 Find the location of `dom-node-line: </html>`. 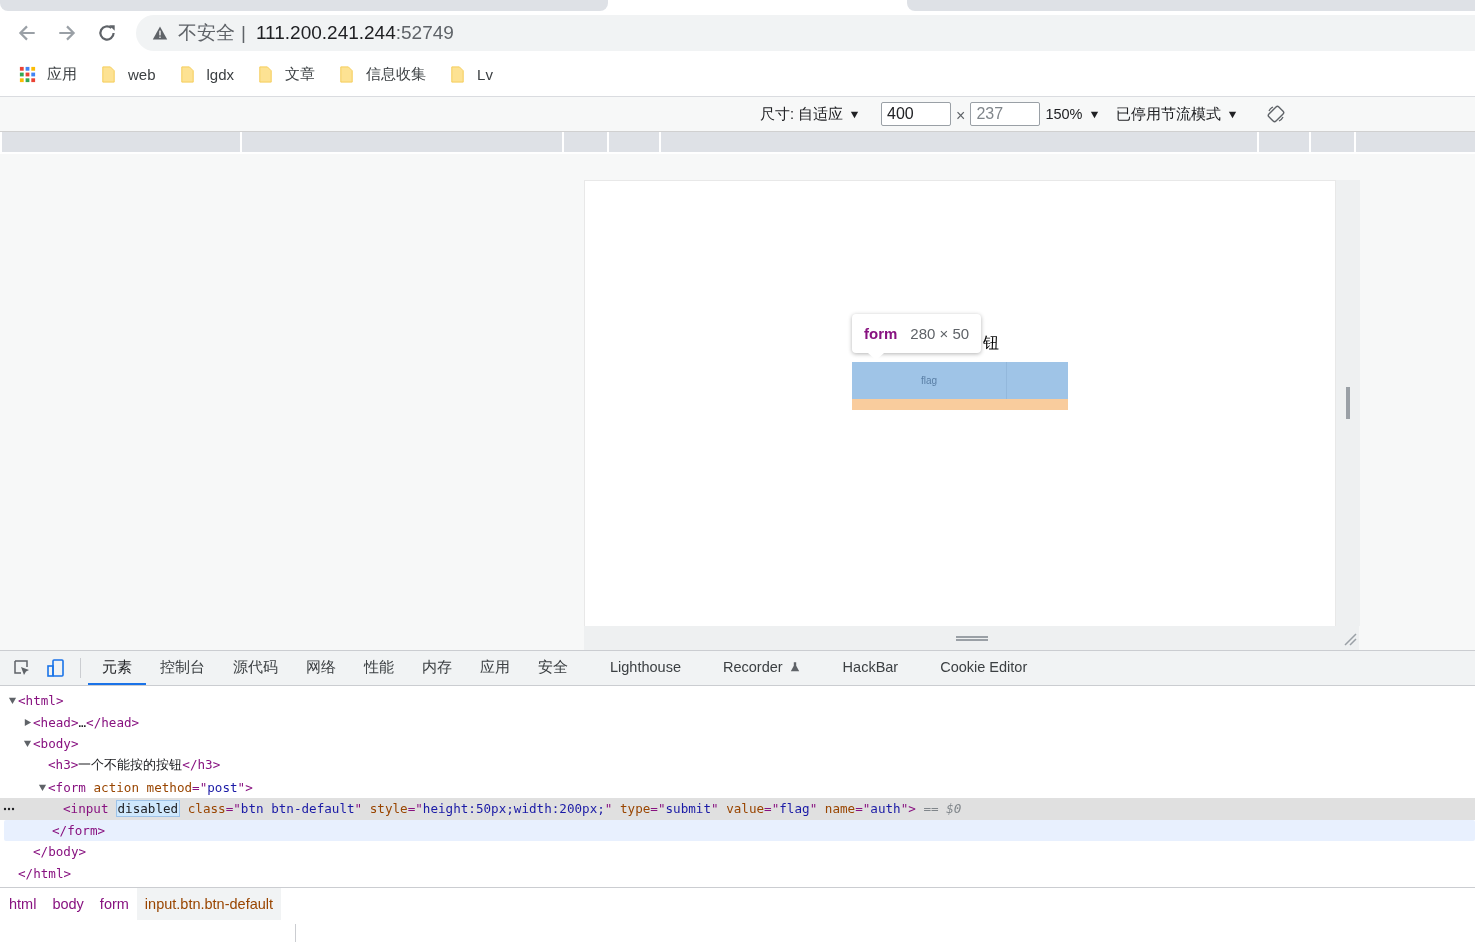

dom-node-line: </html> is located at coordinates (45, 874).